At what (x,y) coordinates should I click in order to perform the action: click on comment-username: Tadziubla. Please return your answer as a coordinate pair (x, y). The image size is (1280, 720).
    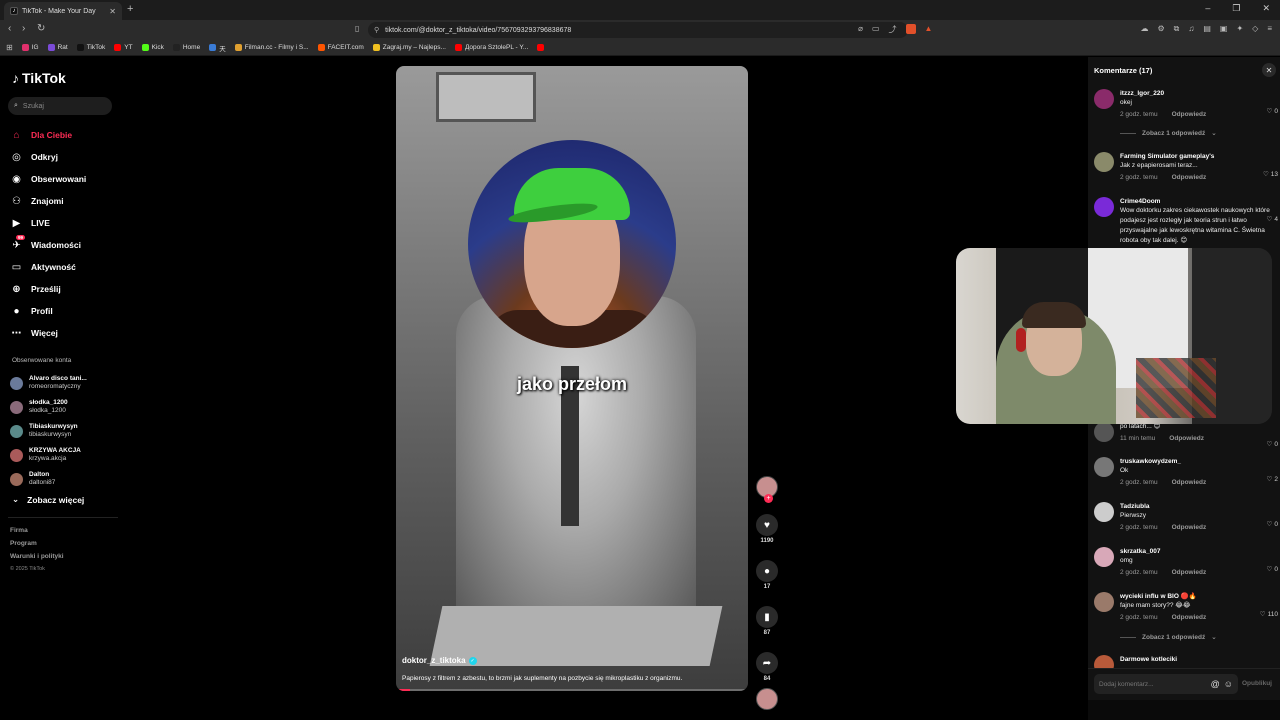
    Looking at the image, I should click on (1200, 506).